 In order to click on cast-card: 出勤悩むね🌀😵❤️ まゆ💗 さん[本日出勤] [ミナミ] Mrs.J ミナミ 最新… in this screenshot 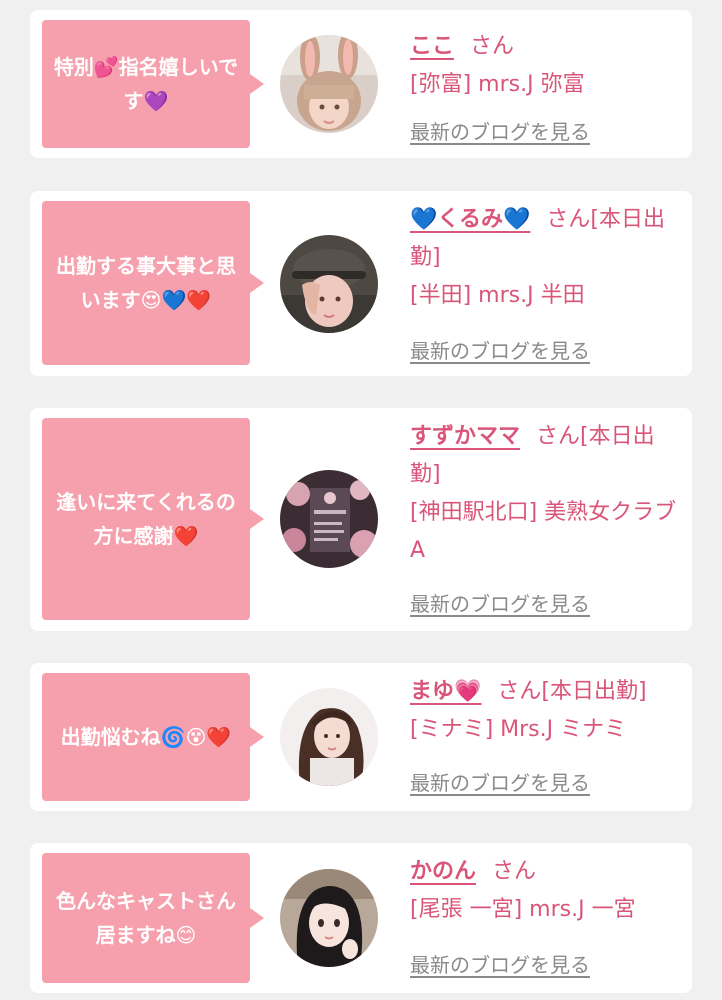, I will do `click(361, 737)`.